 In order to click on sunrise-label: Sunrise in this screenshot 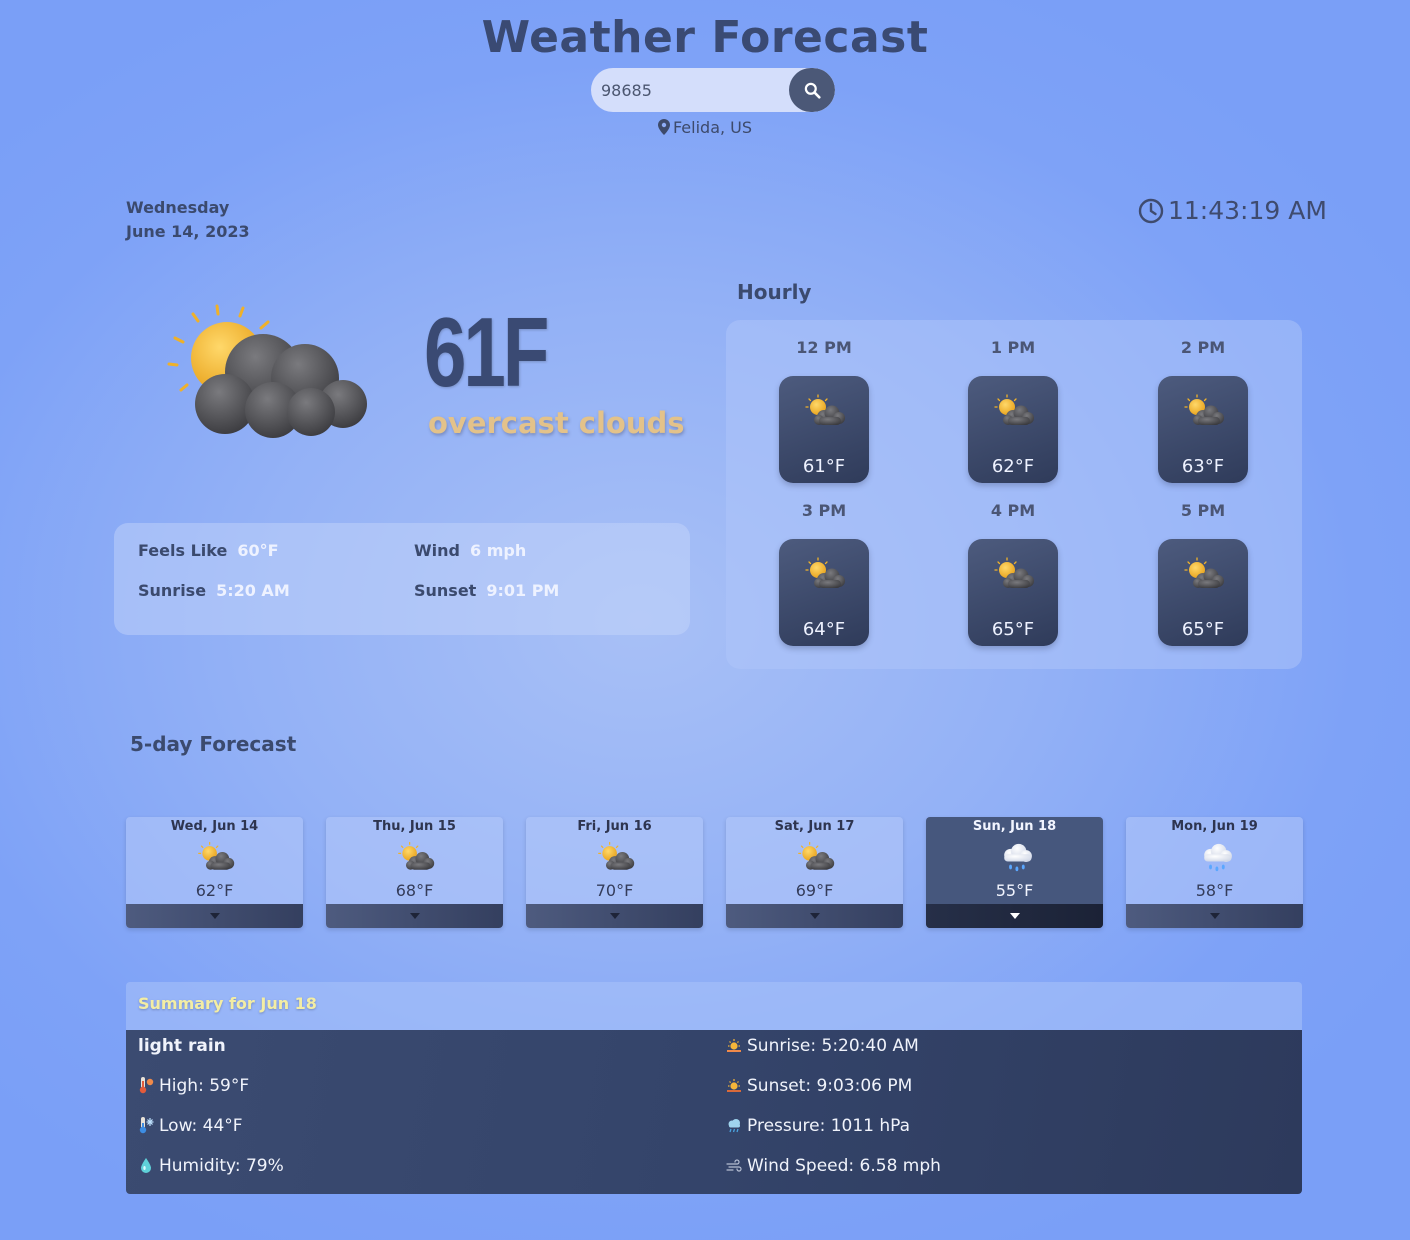, I will do `click(172, 590)`.